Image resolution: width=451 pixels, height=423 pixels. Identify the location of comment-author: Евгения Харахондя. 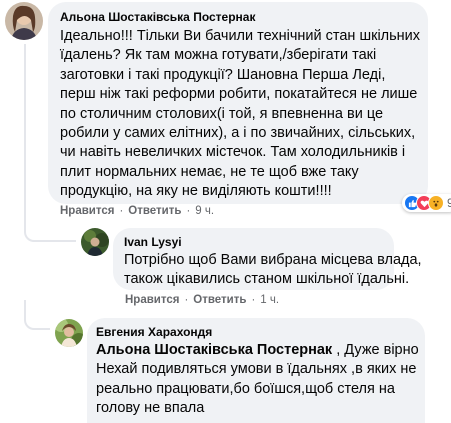
(256, 332).